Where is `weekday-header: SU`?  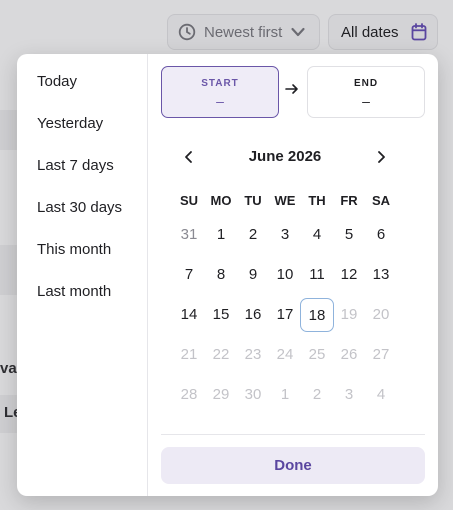
weekday-header: SU is located at coordinates (189, 200).